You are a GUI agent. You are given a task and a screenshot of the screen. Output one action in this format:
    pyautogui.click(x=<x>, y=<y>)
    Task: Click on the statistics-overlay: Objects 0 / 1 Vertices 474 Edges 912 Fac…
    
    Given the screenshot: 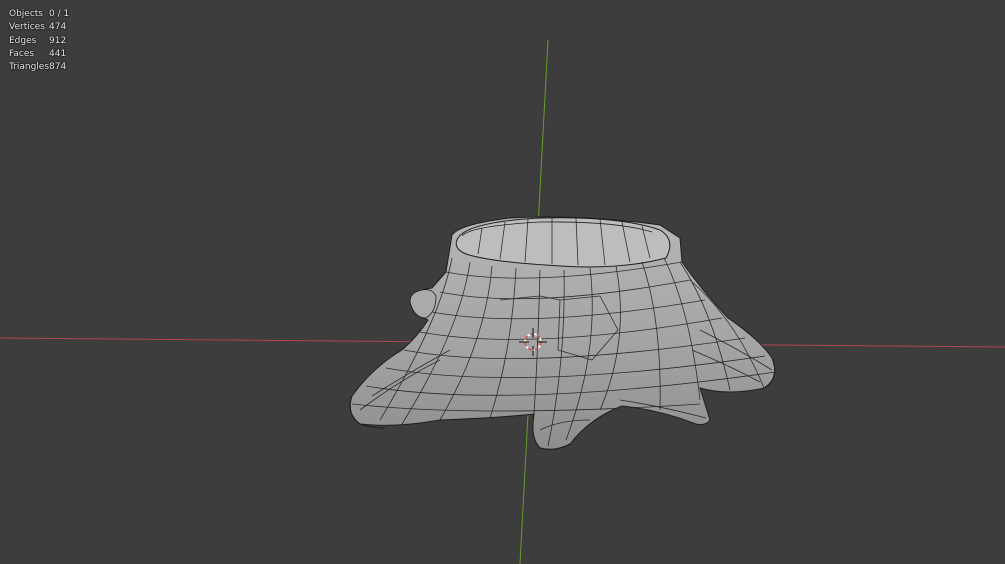 What is the action you would take?
    pyautogui.click(x=39, y=41)
    